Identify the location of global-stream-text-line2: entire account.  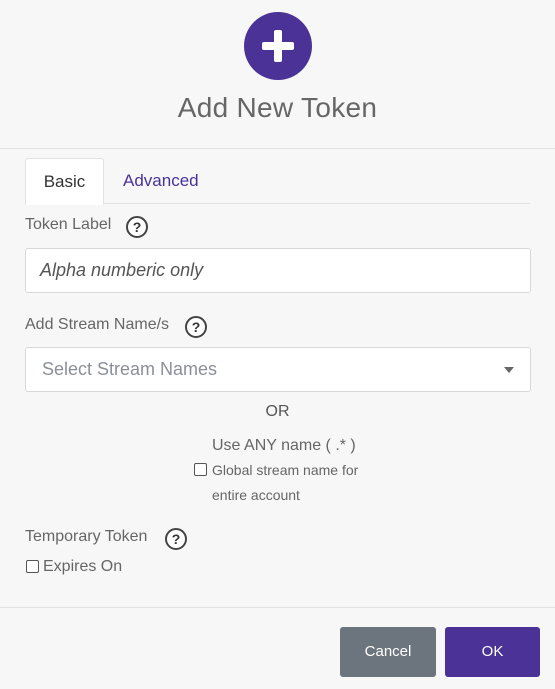
(256, 495).